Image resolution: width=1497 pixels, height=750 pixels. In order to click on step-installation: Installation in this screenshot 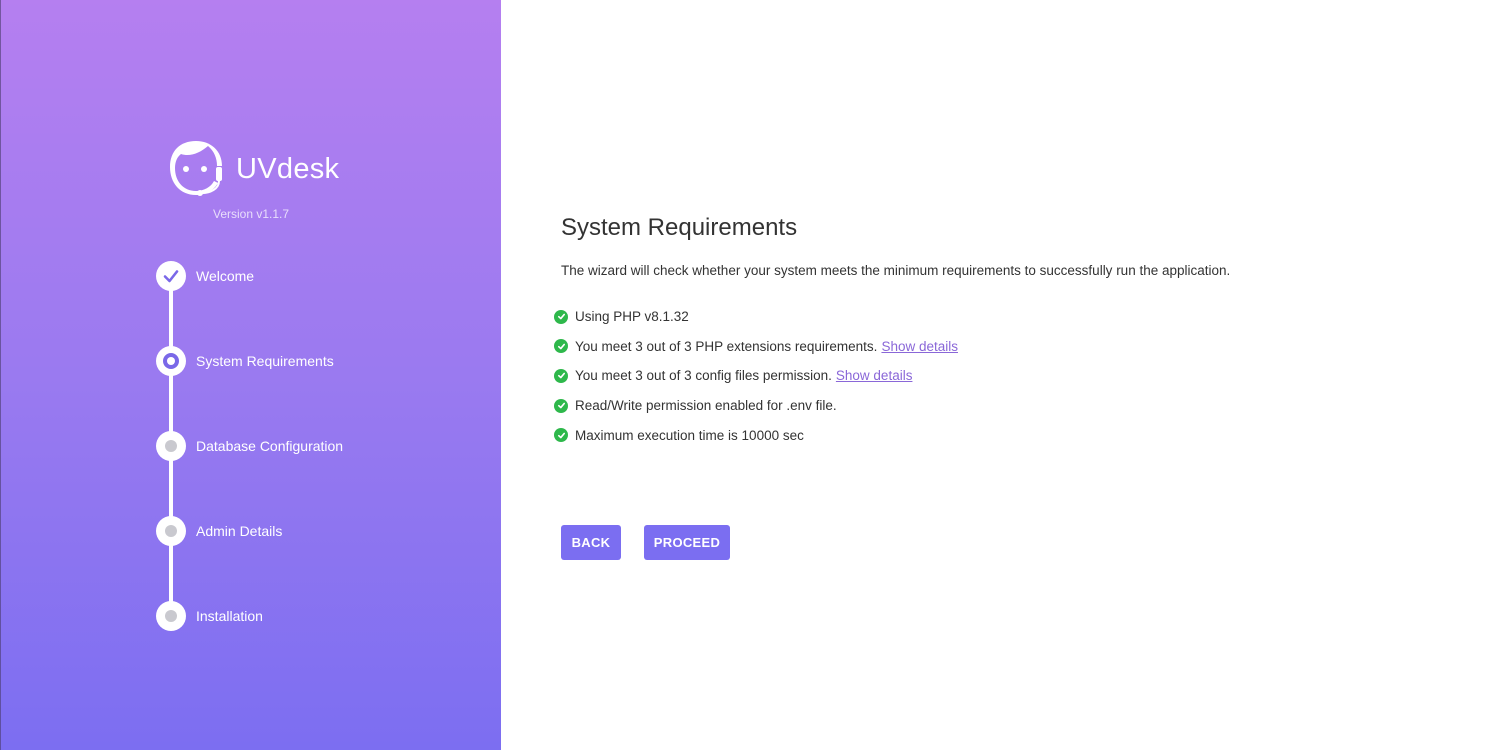, I will do `click(209, 616)`.